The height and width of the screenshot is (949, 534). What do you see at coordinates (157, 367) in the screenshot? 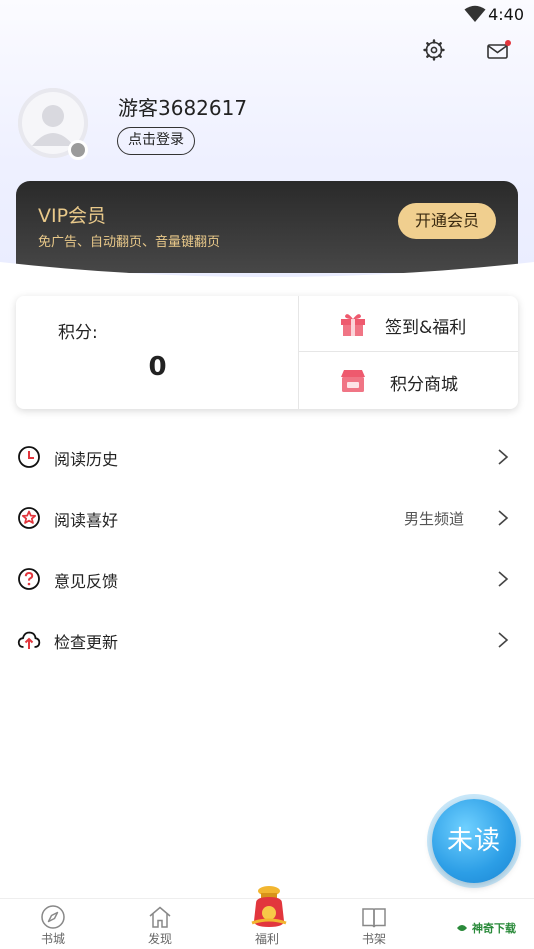
I see `points-value: 0` at bounding box center [157, 367].